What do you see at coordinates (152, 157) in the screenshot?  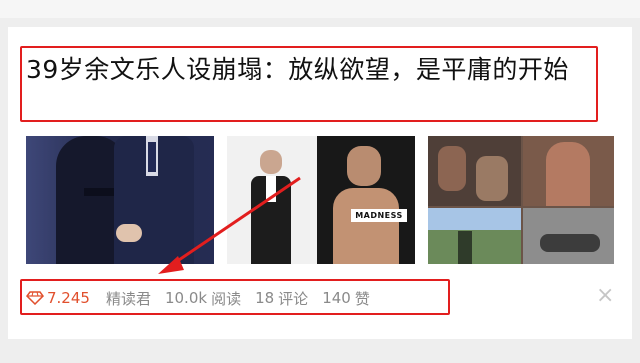 I see `tie` at bounding box center [152, 157].